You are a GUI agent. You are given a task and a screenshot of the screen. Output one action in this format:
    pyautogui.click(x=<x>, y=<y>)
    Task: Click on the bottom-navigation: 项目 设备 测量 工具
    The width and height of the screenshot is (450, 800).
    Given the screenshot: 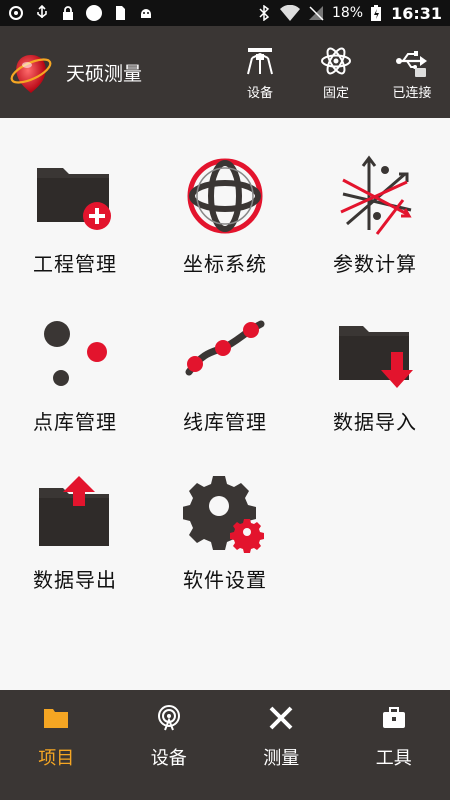 What is the action you would take?
    pyautogui.click(x=225, y=745)
    